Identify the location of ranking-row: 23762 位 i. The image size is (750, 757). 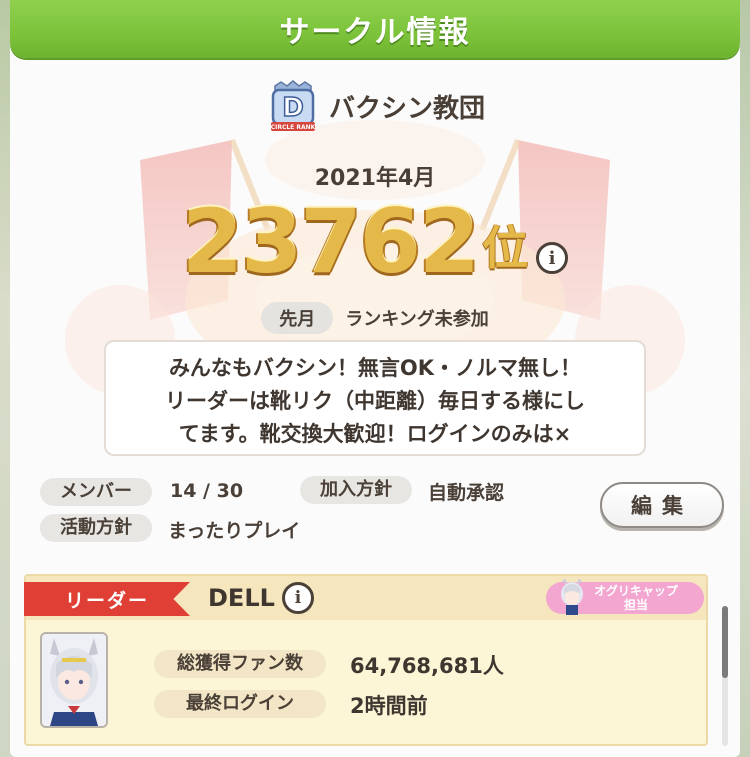
(375, 240).